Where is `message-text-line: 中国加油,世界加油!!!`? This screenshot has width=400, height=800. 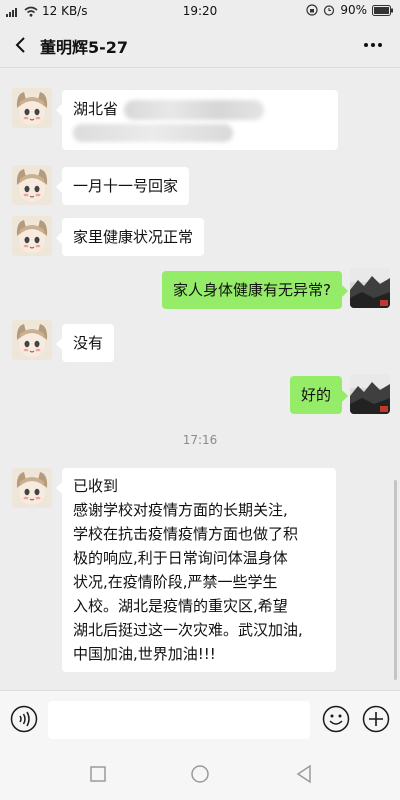
message-text-line: 中国加油,世界加油!!! is located at coordinates (144, 654).